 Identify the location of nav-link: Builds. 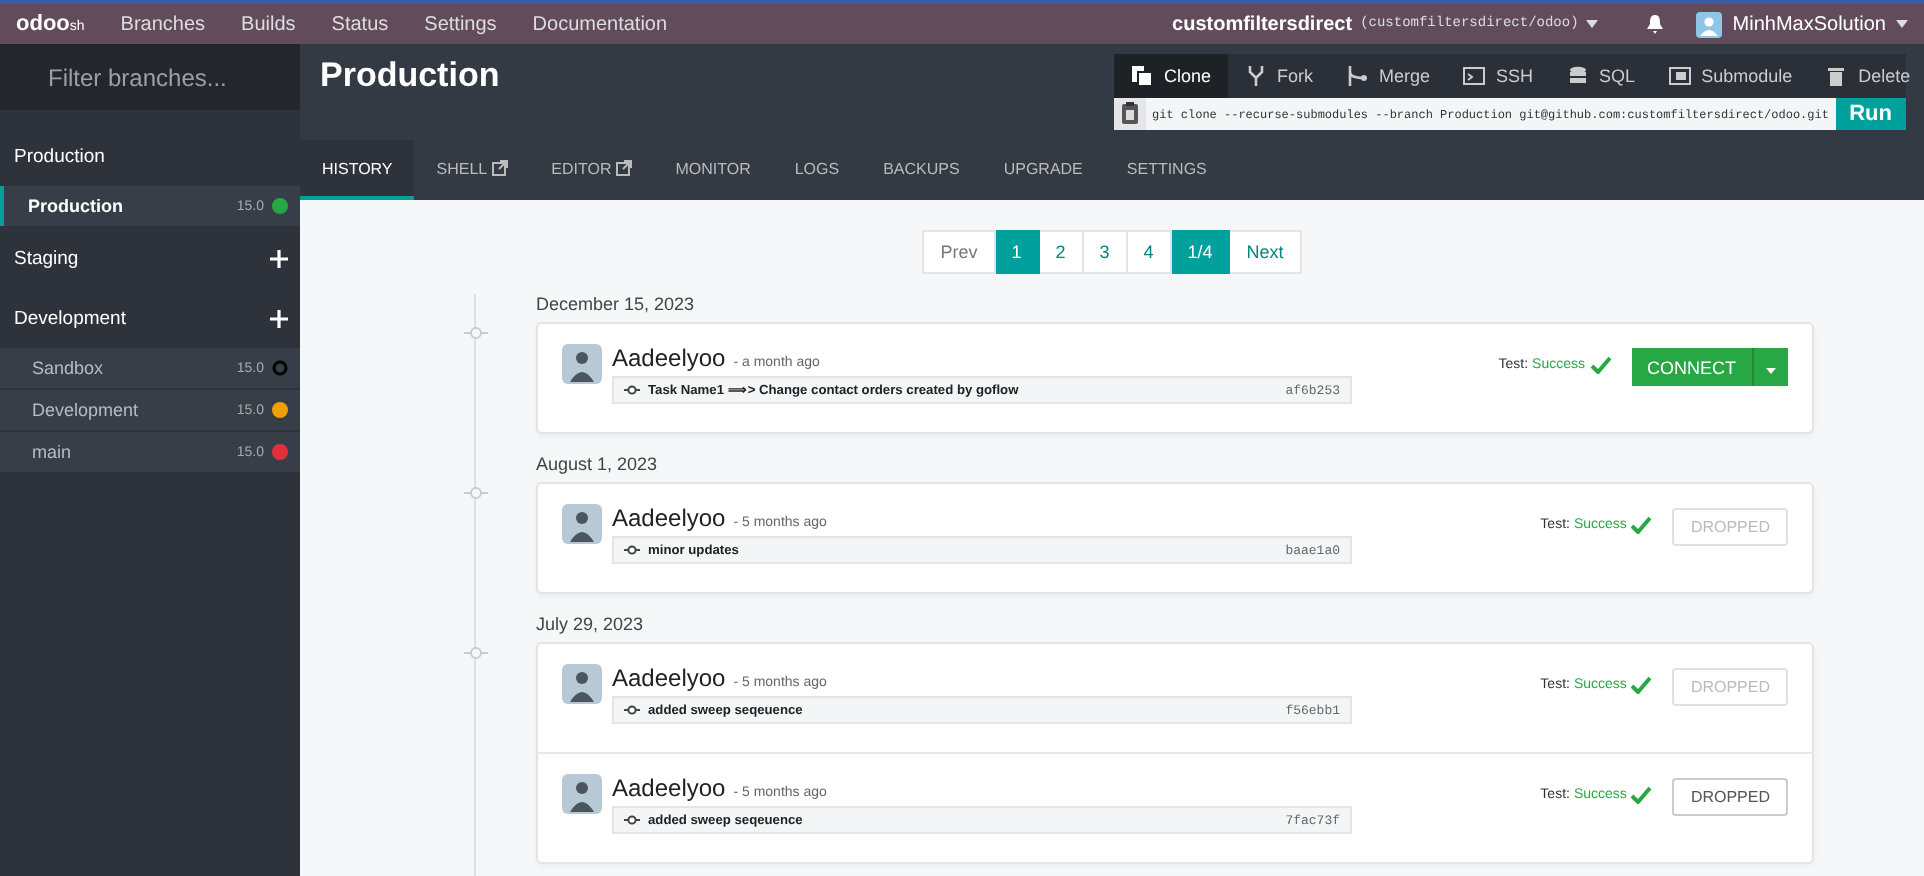
(268, 24).